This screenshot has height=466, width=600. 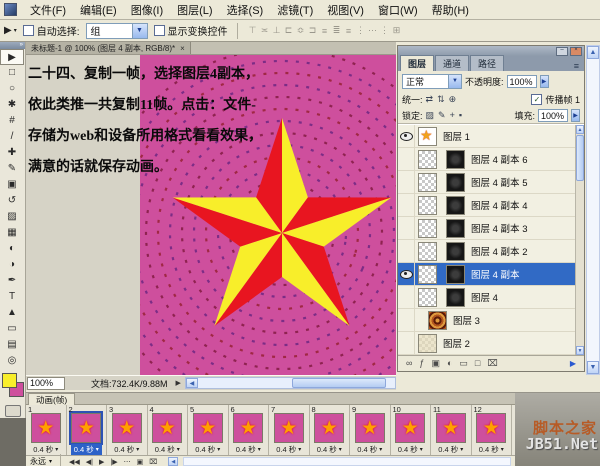 What do you see at coordinates (417, 63) in the screenshot?
I see `palette-tab: 图层` at bounding box center [417, 63].